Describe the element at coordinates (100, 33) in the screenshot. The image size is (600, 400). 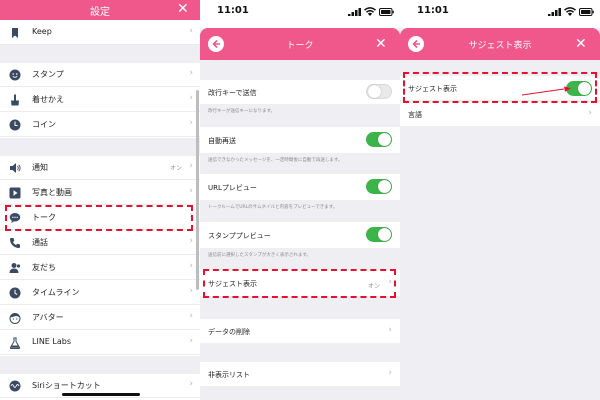
I see `settings-item-keep: Keep ›` at that location.